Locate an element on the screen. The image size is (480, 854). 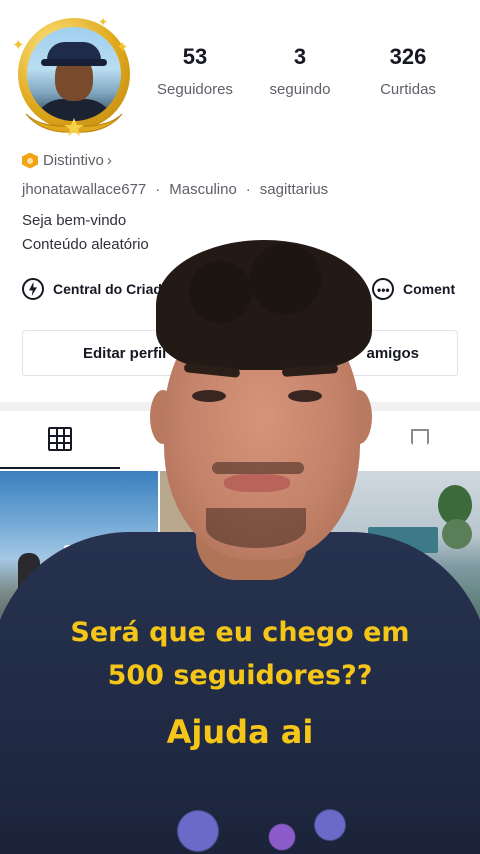
laurel-icon is located at coordinates (74, 124).